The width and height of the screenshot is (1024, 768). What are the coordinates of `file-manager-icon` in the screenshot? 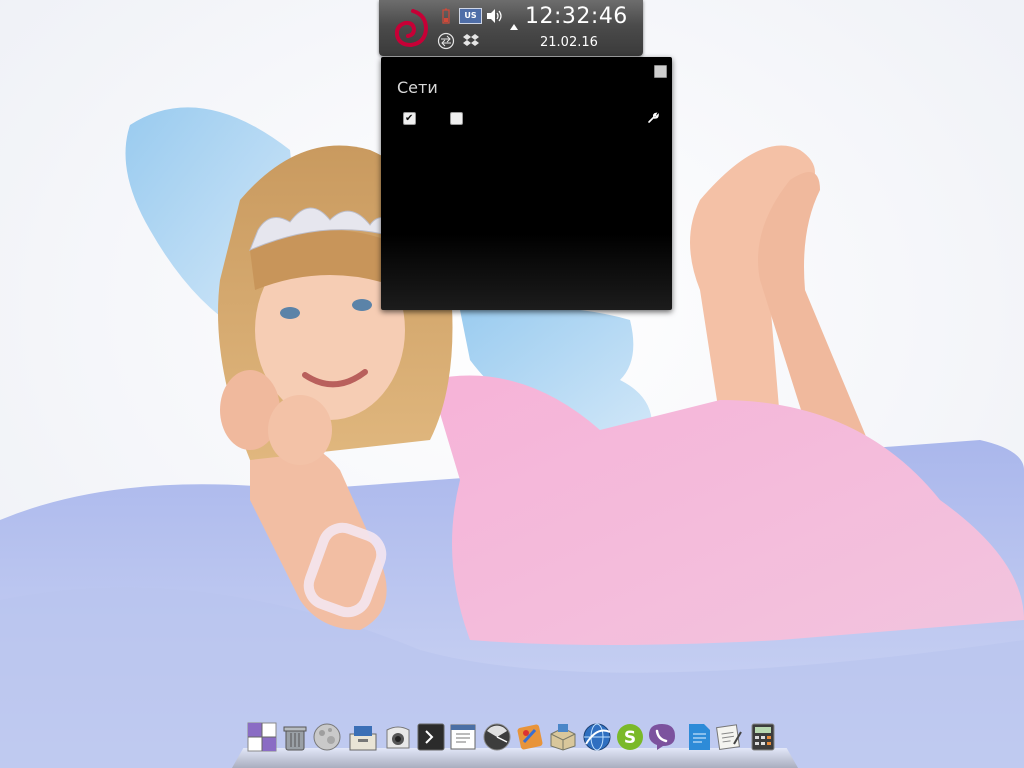 It's located at (363, 737).